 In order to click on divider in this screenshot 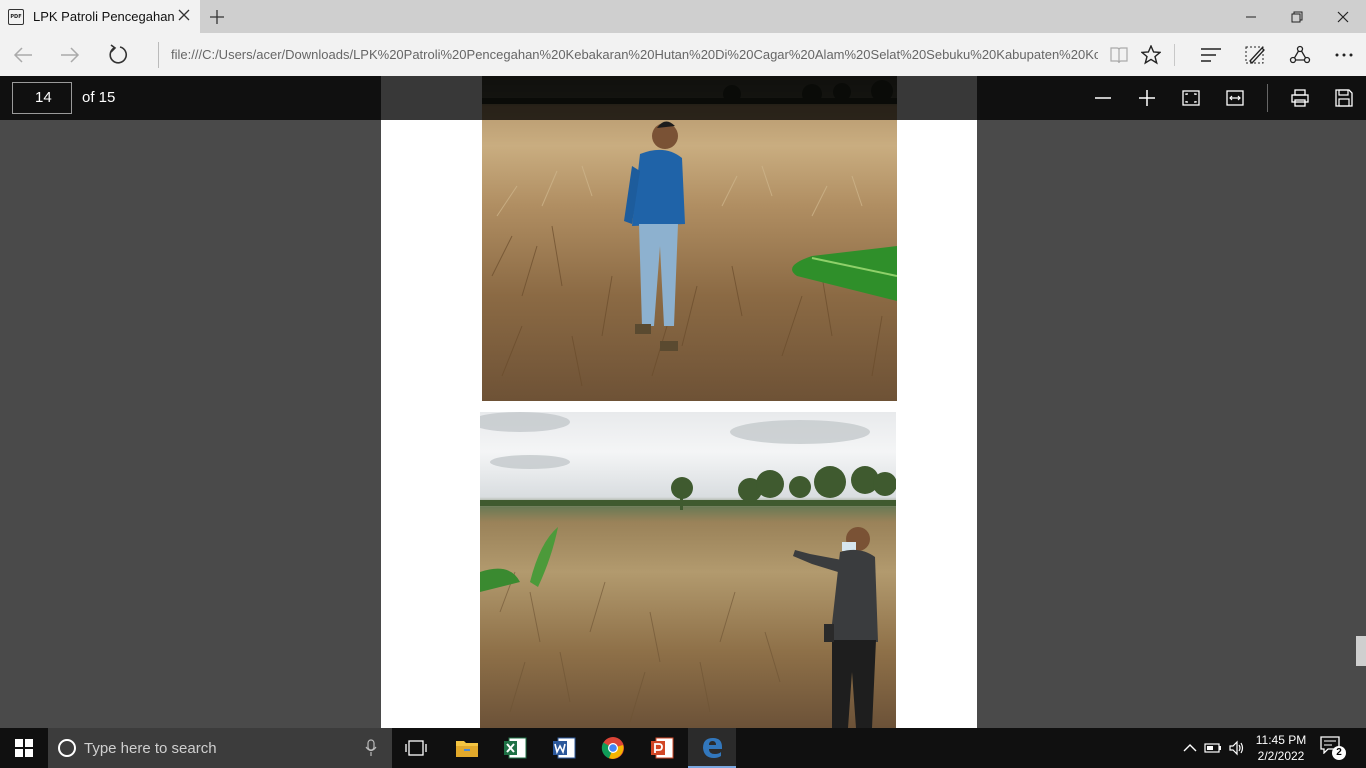, I will do `click(1174, 55)`.